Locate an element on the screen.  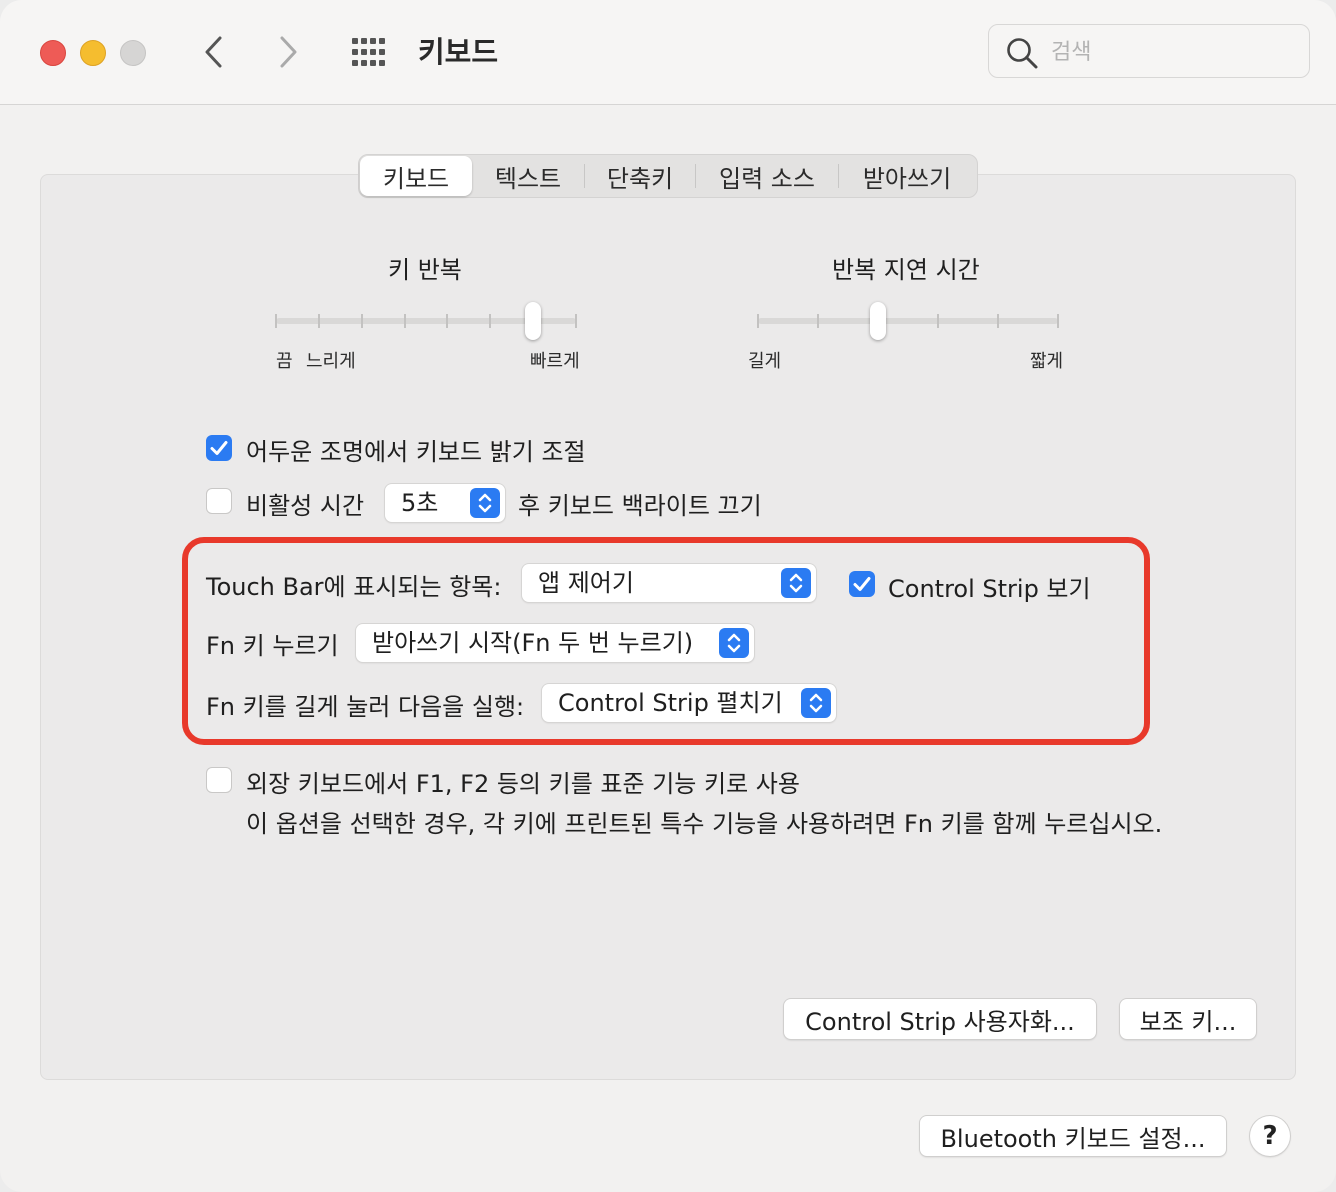
fn-hold-popup: Control Strip 펼치기 is located at coordinates (689, 703).